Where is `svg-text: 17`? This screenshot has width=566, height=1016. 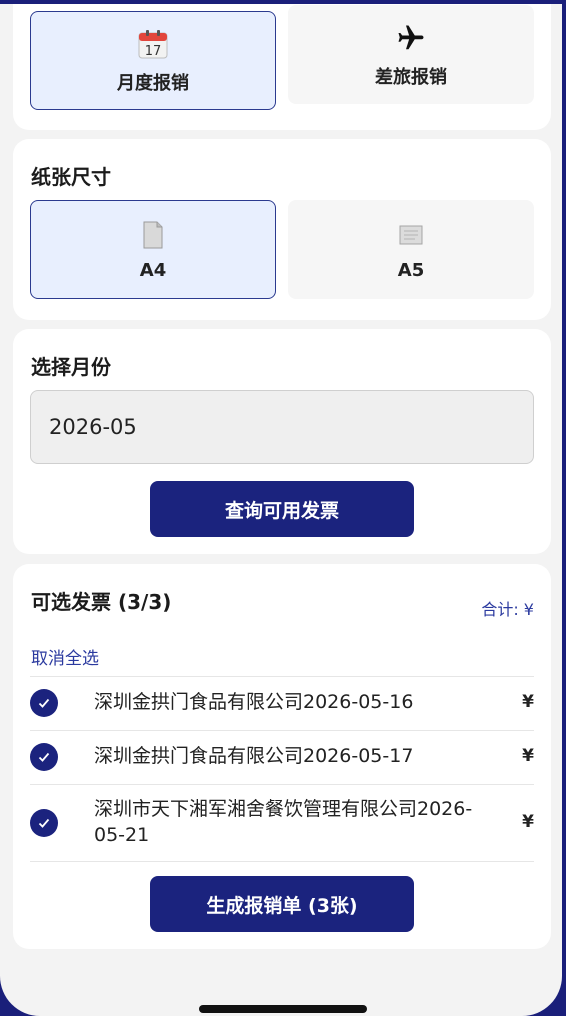
svg-text: 17 is located at coordinates (153, 51).